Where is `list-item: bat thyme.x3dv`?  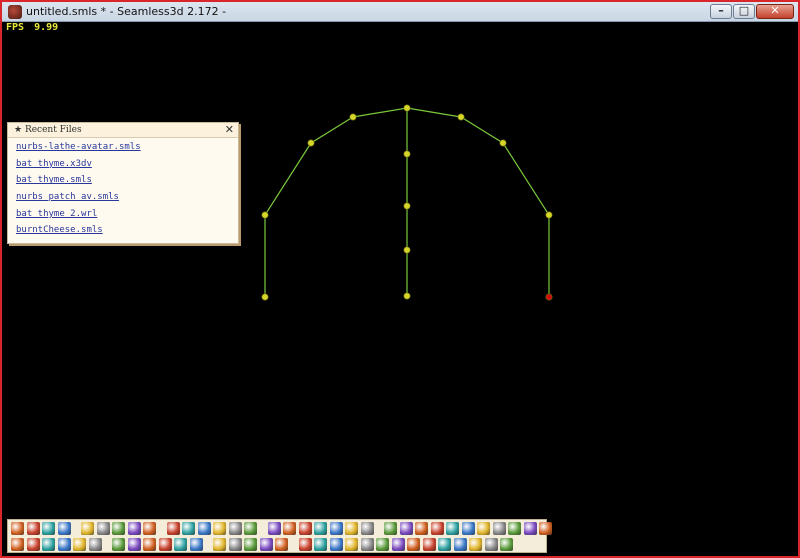 list-item: bat thyme.x3dv is located at coordinates (127, 167).